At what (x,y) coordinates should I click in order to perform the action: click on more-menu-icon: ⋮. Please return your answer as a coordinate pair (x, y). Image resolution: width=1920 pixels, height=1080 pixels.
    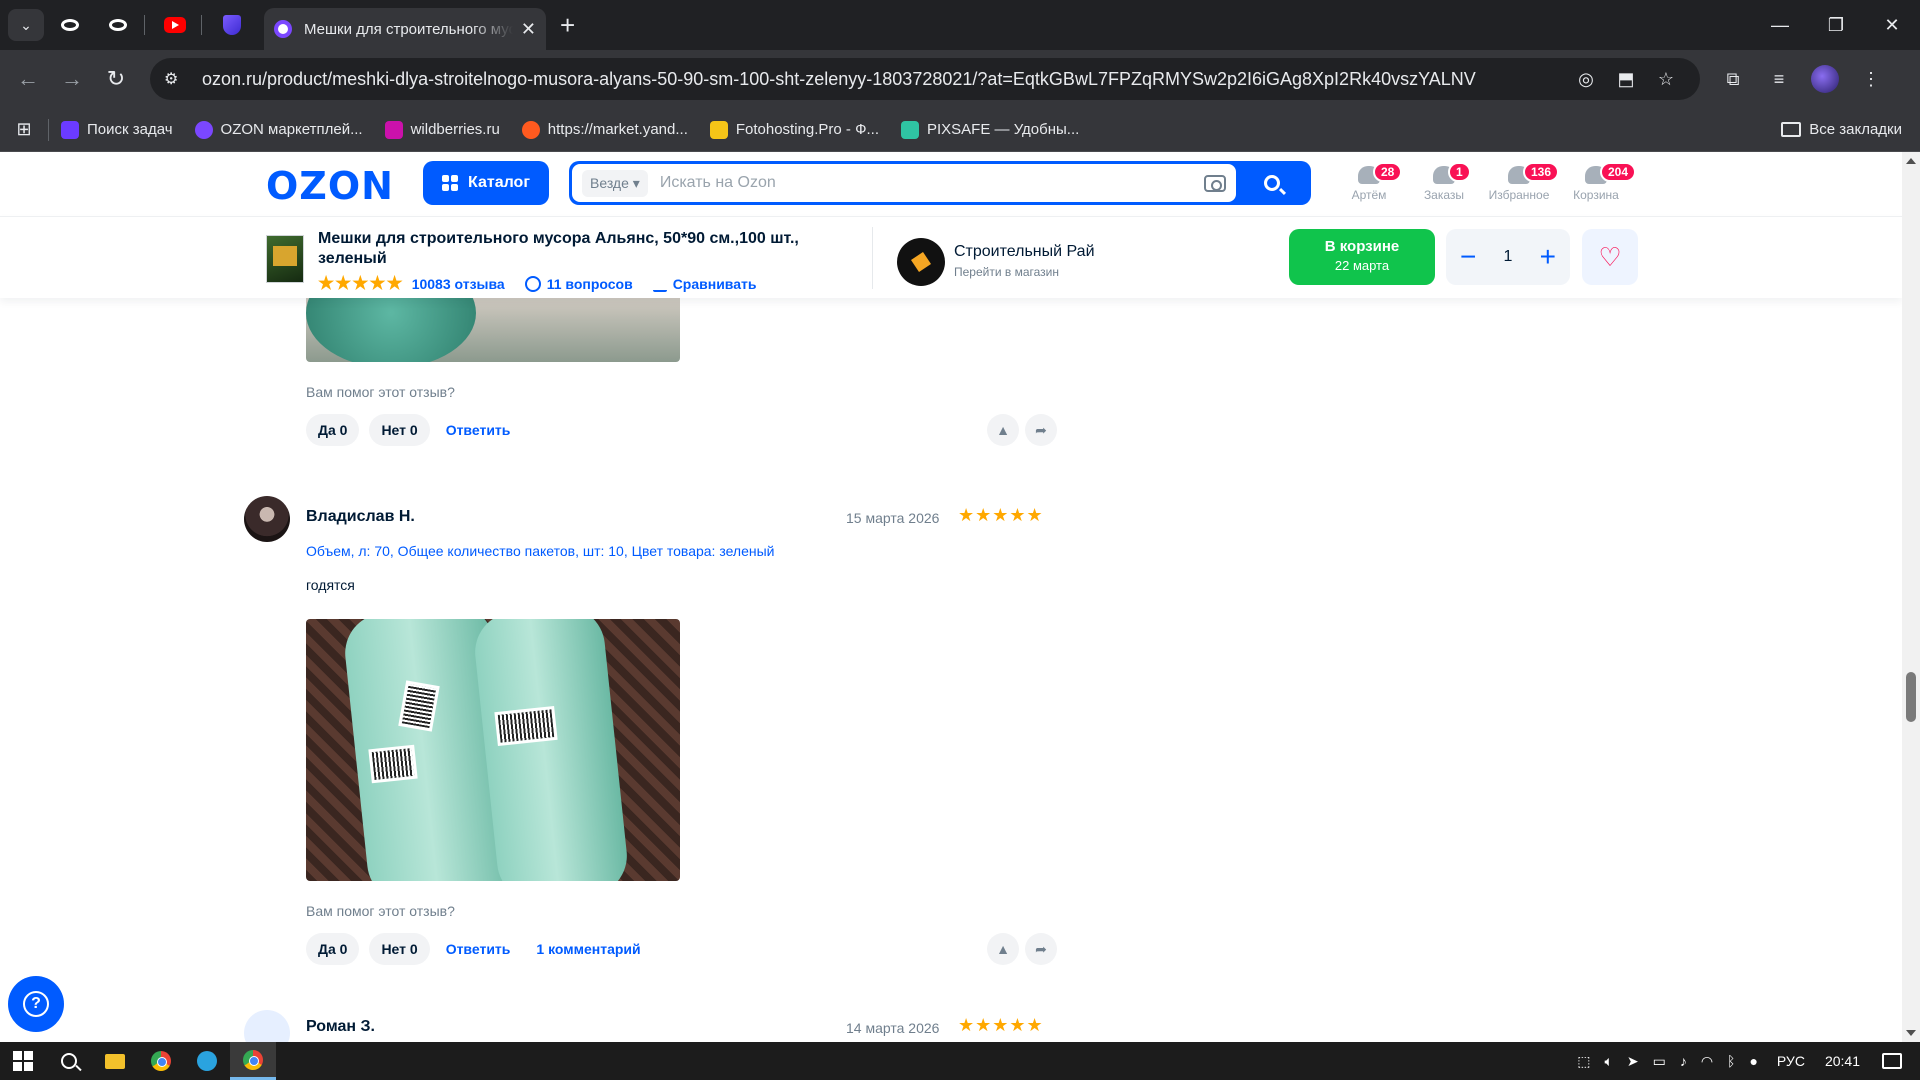
    Looking at the image, I should click on (1871, 79).